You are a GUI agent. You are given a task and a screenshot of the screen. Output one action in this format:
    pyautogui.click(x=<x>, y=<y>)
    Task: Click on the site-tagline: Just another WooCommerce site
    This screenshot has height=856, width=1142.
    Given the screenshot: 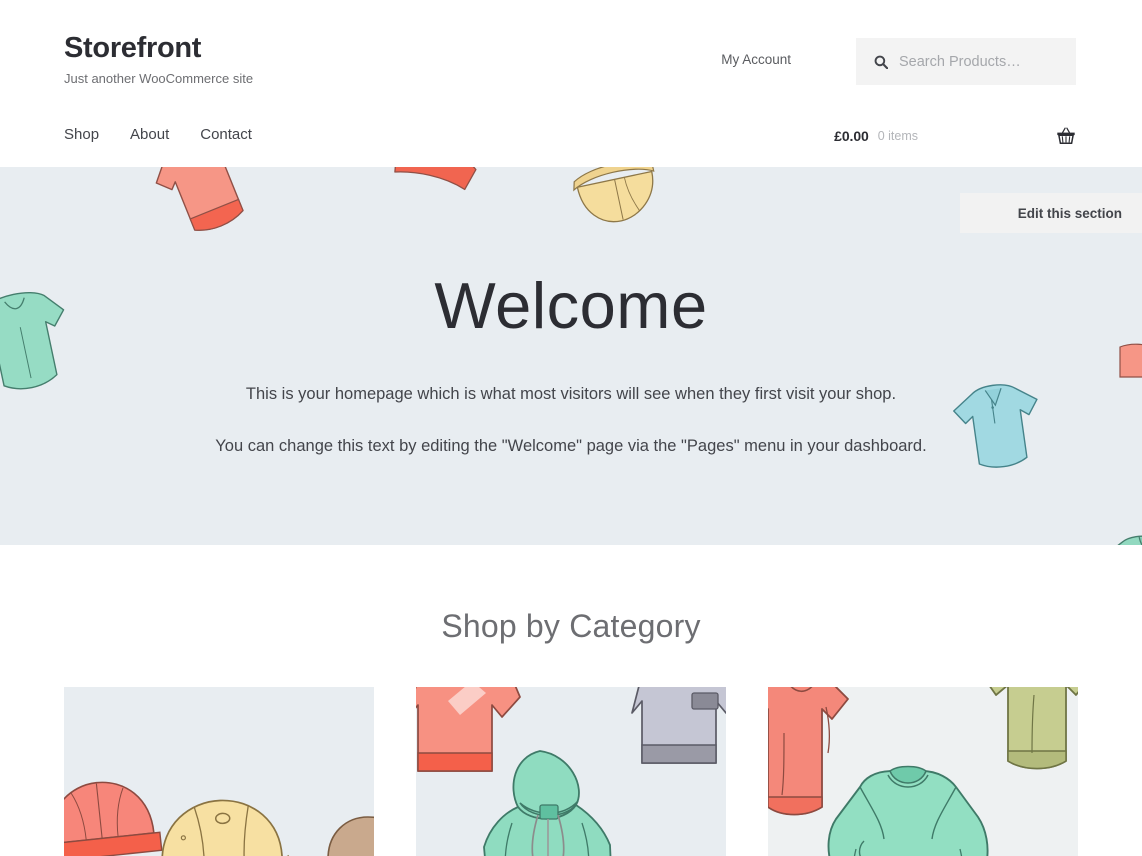 What is the action you would take?
    pyautogui.click(x=159, y=78)
    